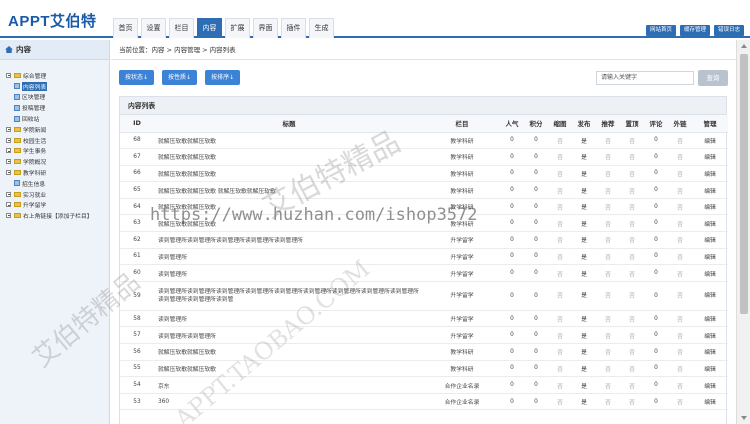 The width and height of the screenshot is (750, 424). Describe the element at coordinates (713, 78) in the screenshot. I see `search-button: 查询` at that location.